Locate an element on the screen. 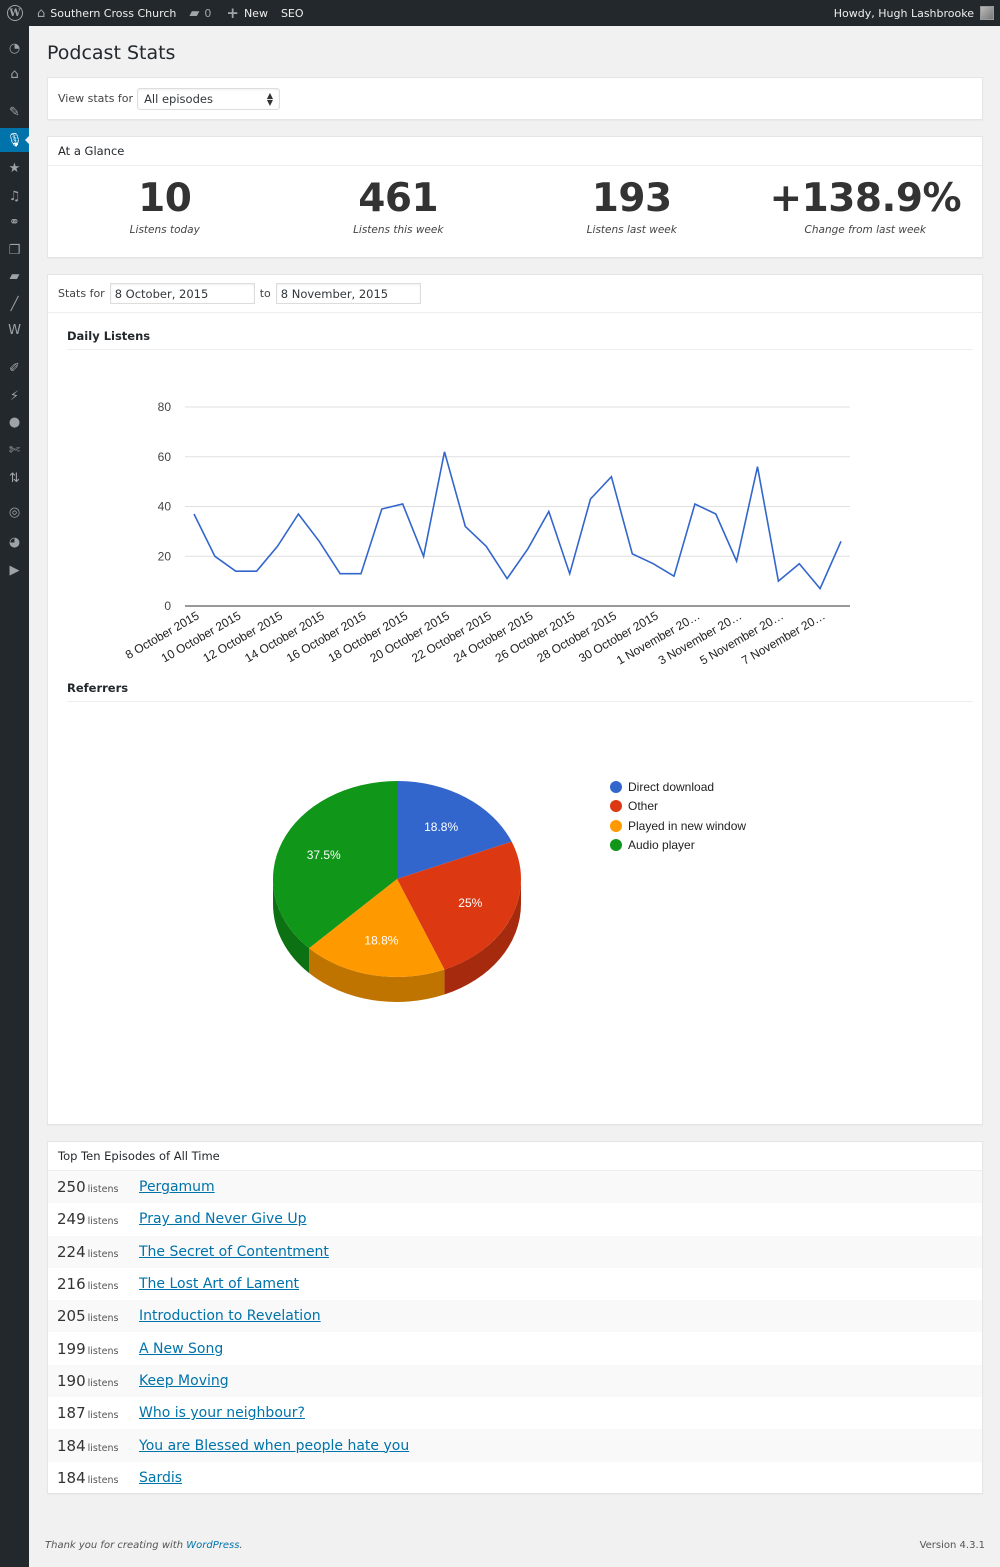 The height and width of the screenshot is (1567, 1000). episode-row: 205 listens Introduction to Revelation is located at coordinates (515, 1316).